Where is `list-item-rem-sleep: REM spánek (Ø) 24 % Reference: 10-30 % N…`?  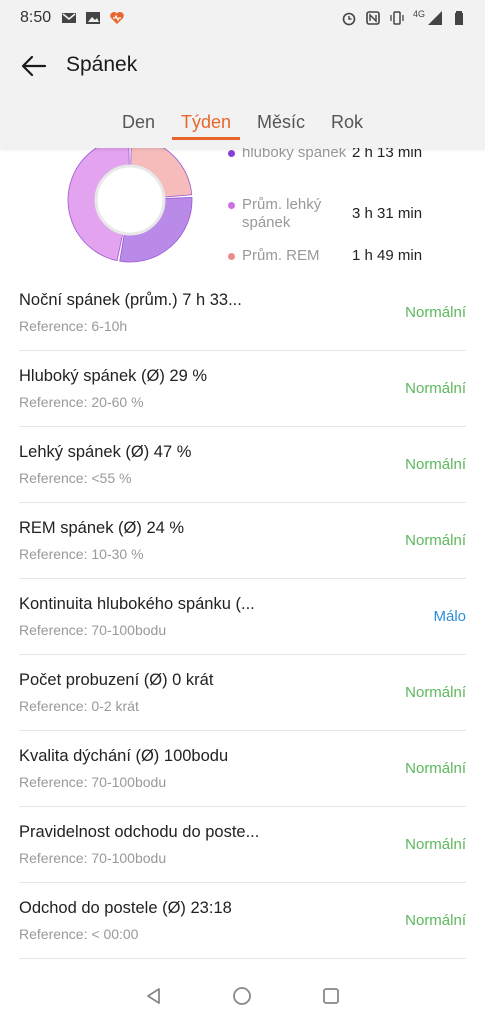 list-item-rem-sleep: REM spánek (Ø) 24 % Reference: 10-30 % N… is located at coordinates (242, 541).